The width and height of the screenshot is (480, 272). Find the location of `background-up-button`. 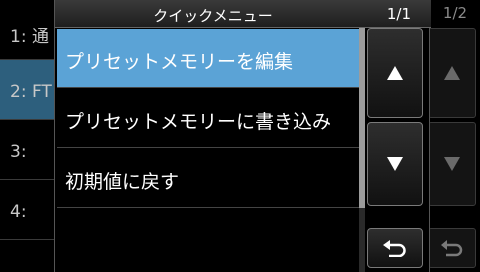

background-up-button is located at coordinates (452, 73).